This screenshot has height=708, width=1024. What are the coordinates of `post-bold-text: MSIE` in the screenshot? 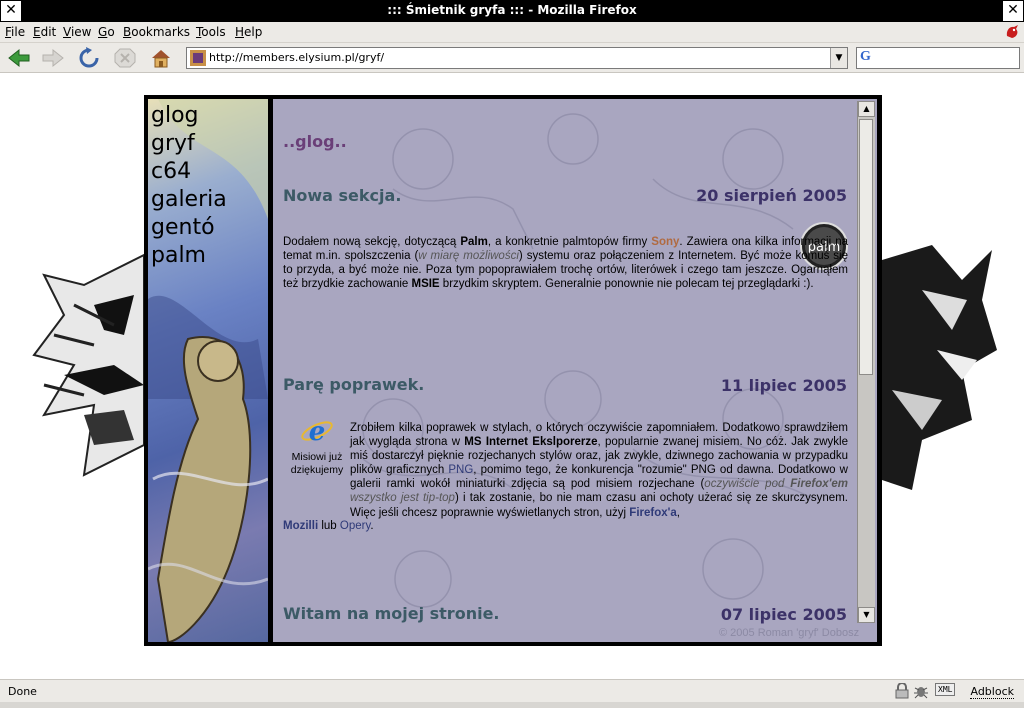 It's located at (425, 284).